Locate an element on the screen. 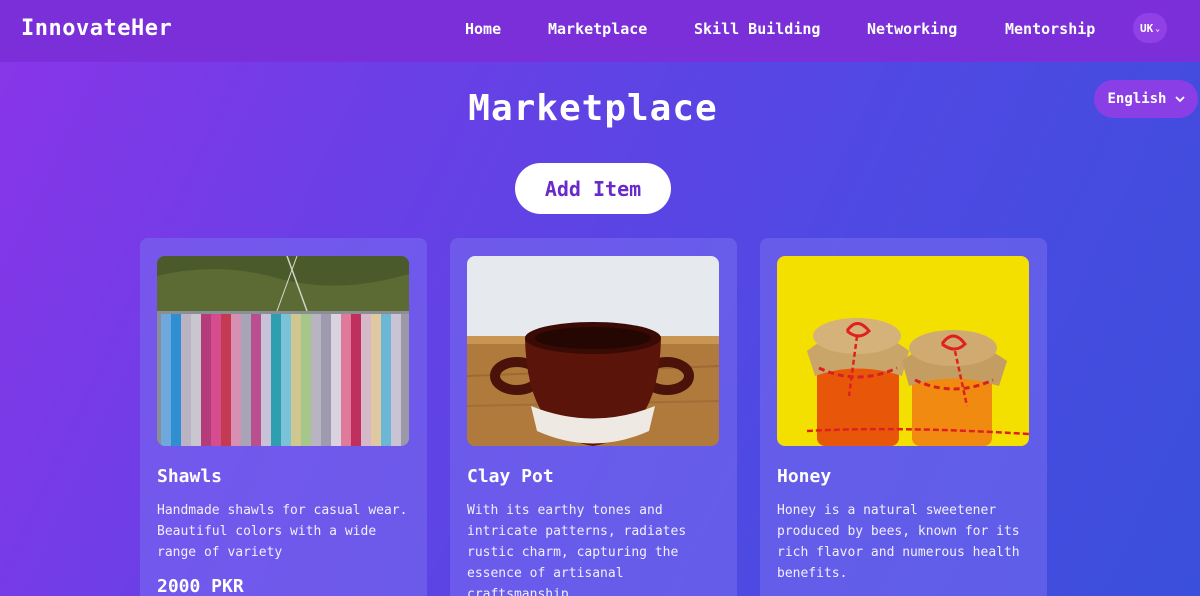 The width and height of the screenshot is (1200, 596). page-title: Marketplace is located at coordinates (593, 108).